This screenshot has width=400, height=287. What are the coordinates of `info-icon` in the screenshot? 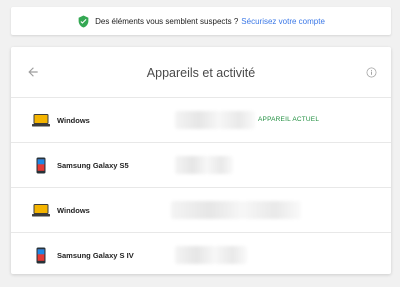 It's located at (371, 71).